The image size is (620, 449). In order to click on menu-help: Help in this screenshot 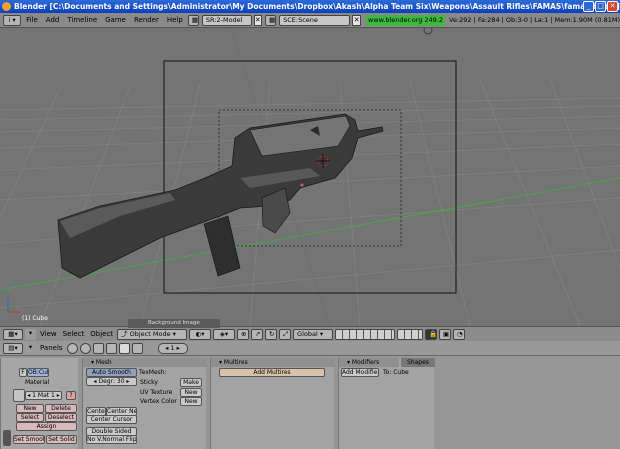, I will do `click(175, 20)`.